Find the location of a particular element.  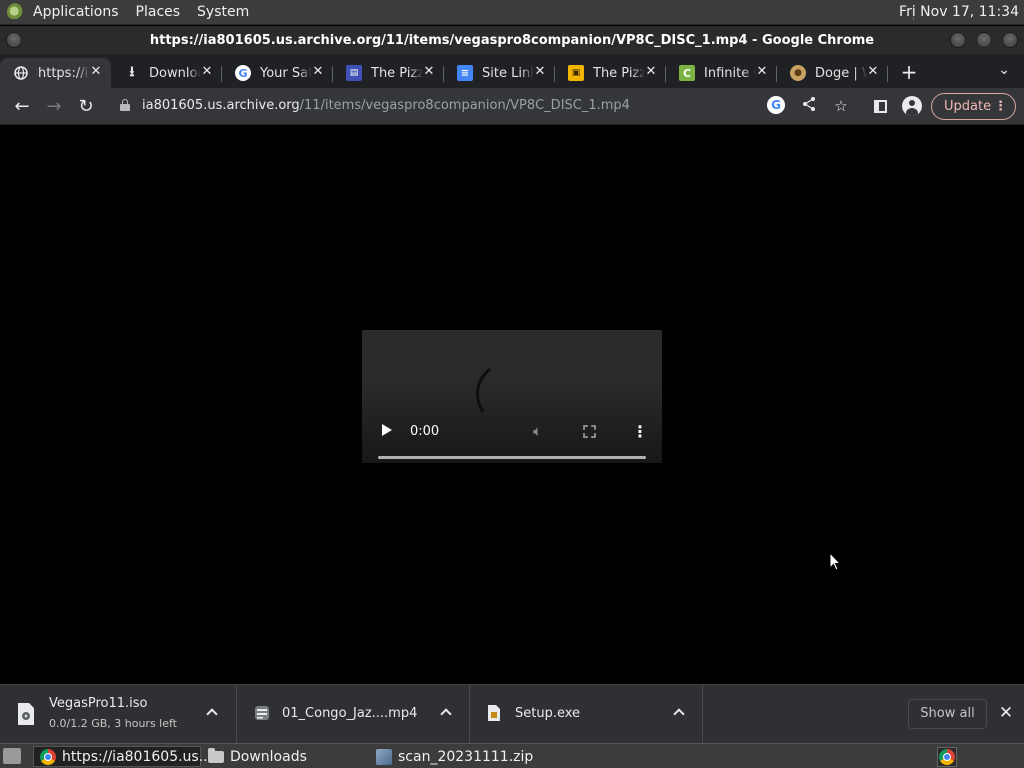

window-menu-icon is located at coordinates (14, 40).